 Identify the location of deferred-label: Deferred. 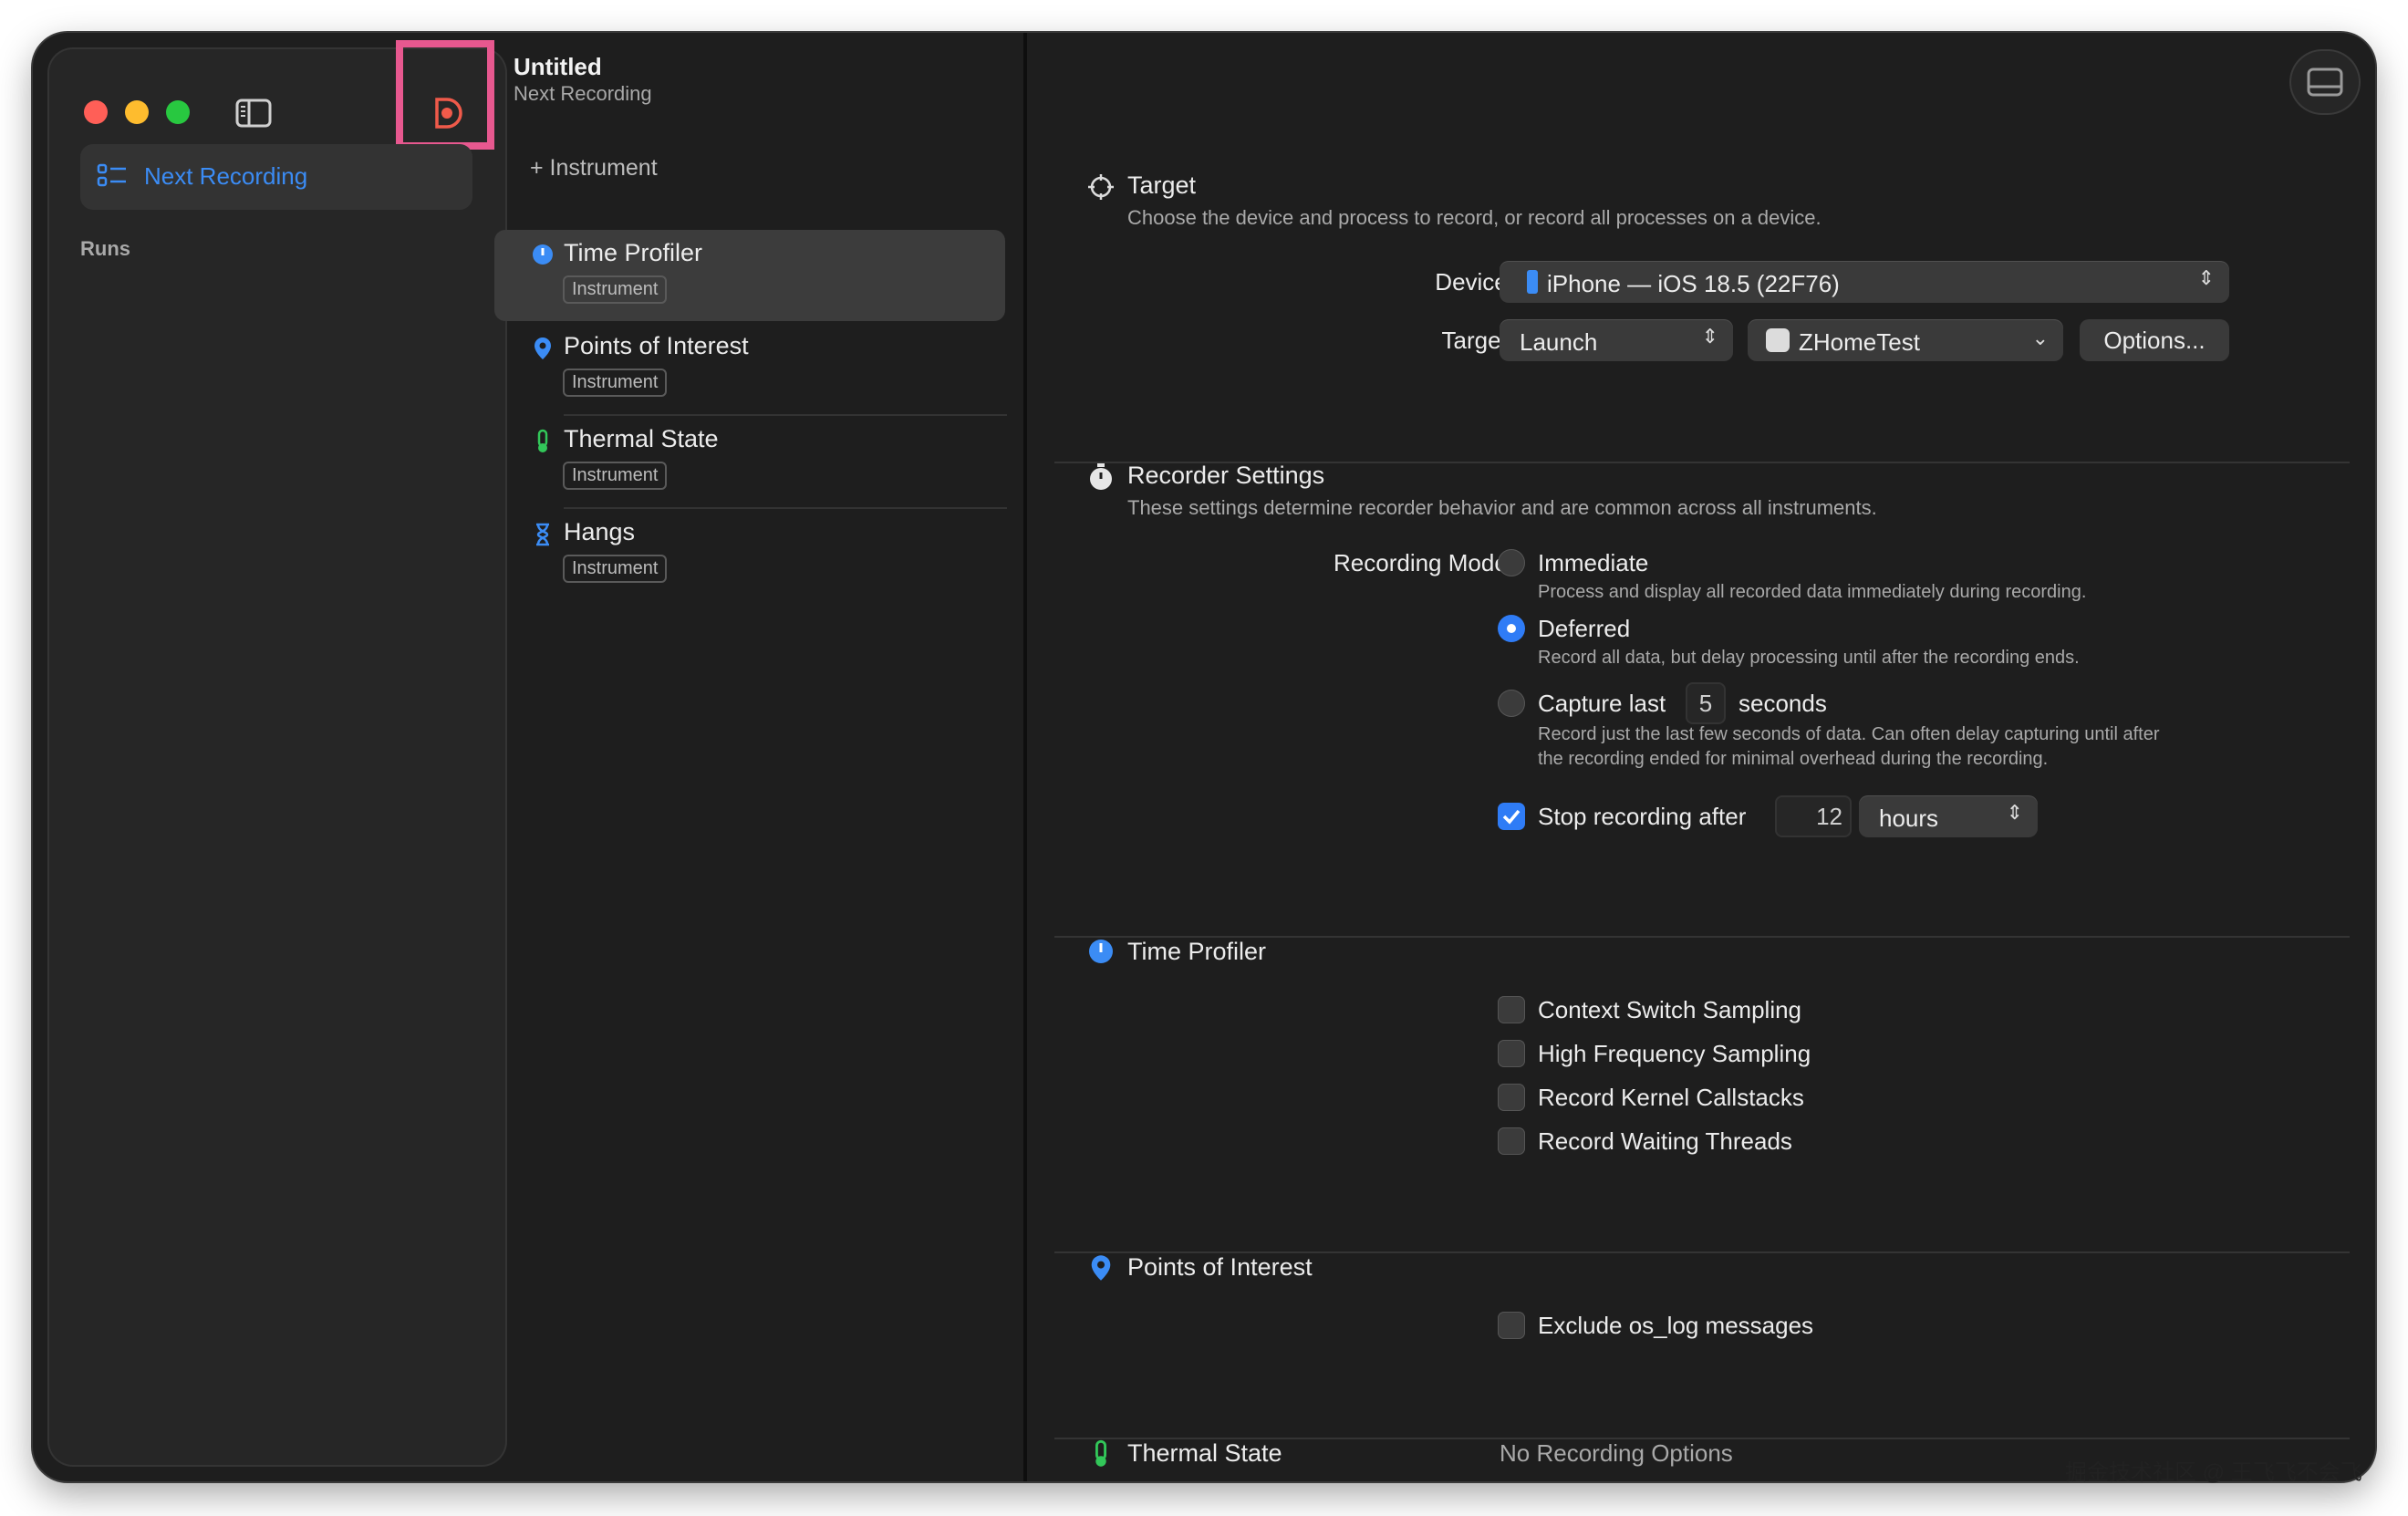
(1585, 628).